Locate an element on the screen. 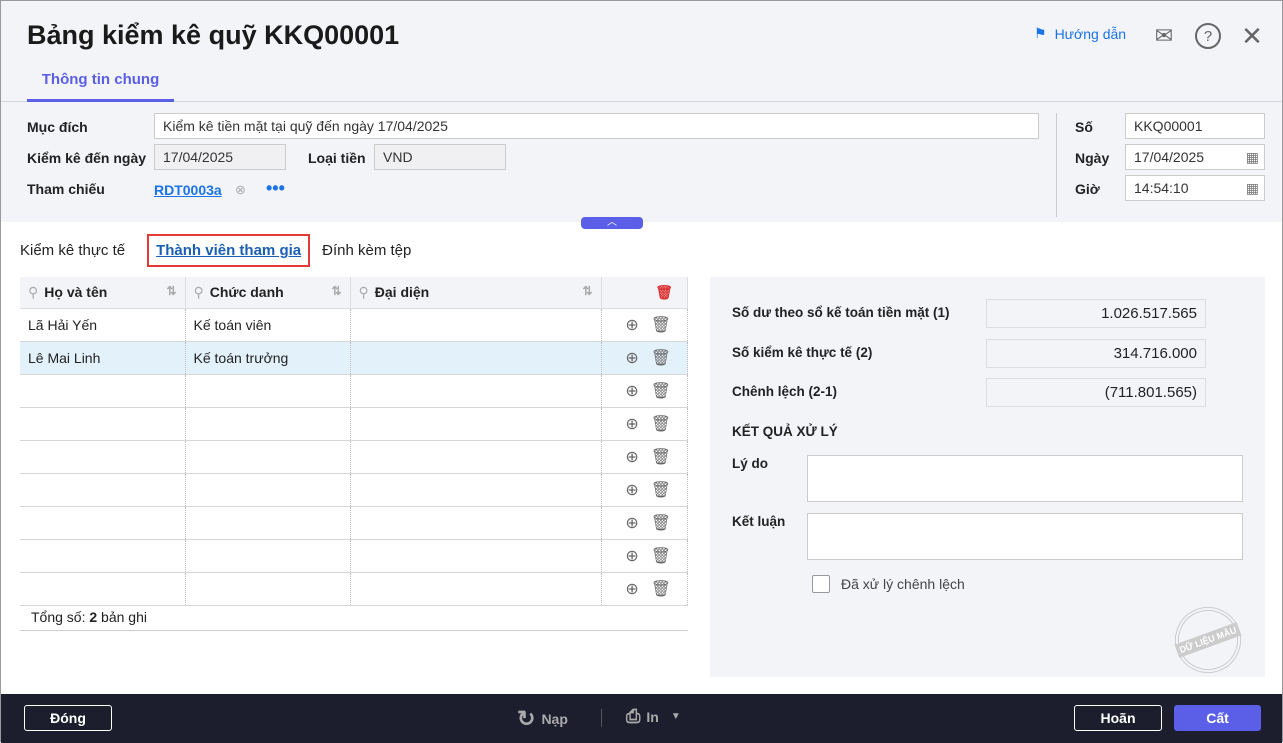 This screenshot has width=1283, height=743. table-row: Lê Mai Linh Kế toán trưởng ⊕ 🗑 is located at coordinates (354, 358).